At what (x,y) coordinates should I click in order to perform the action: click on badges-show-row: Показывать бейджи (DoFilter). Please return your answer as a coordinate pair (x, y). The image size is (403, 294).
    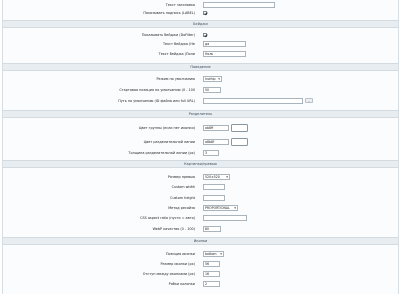
    Looking at the image, I should click on (200, 35).